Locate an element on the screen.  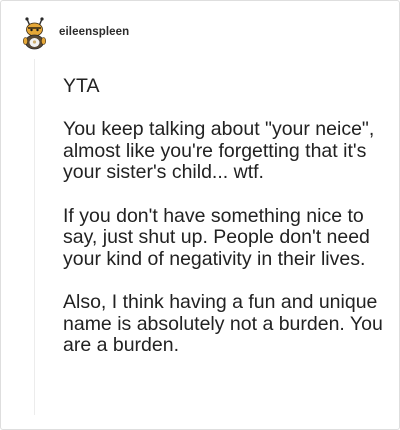
comment-header: eileenspleen is located at coordinates (75, 33).